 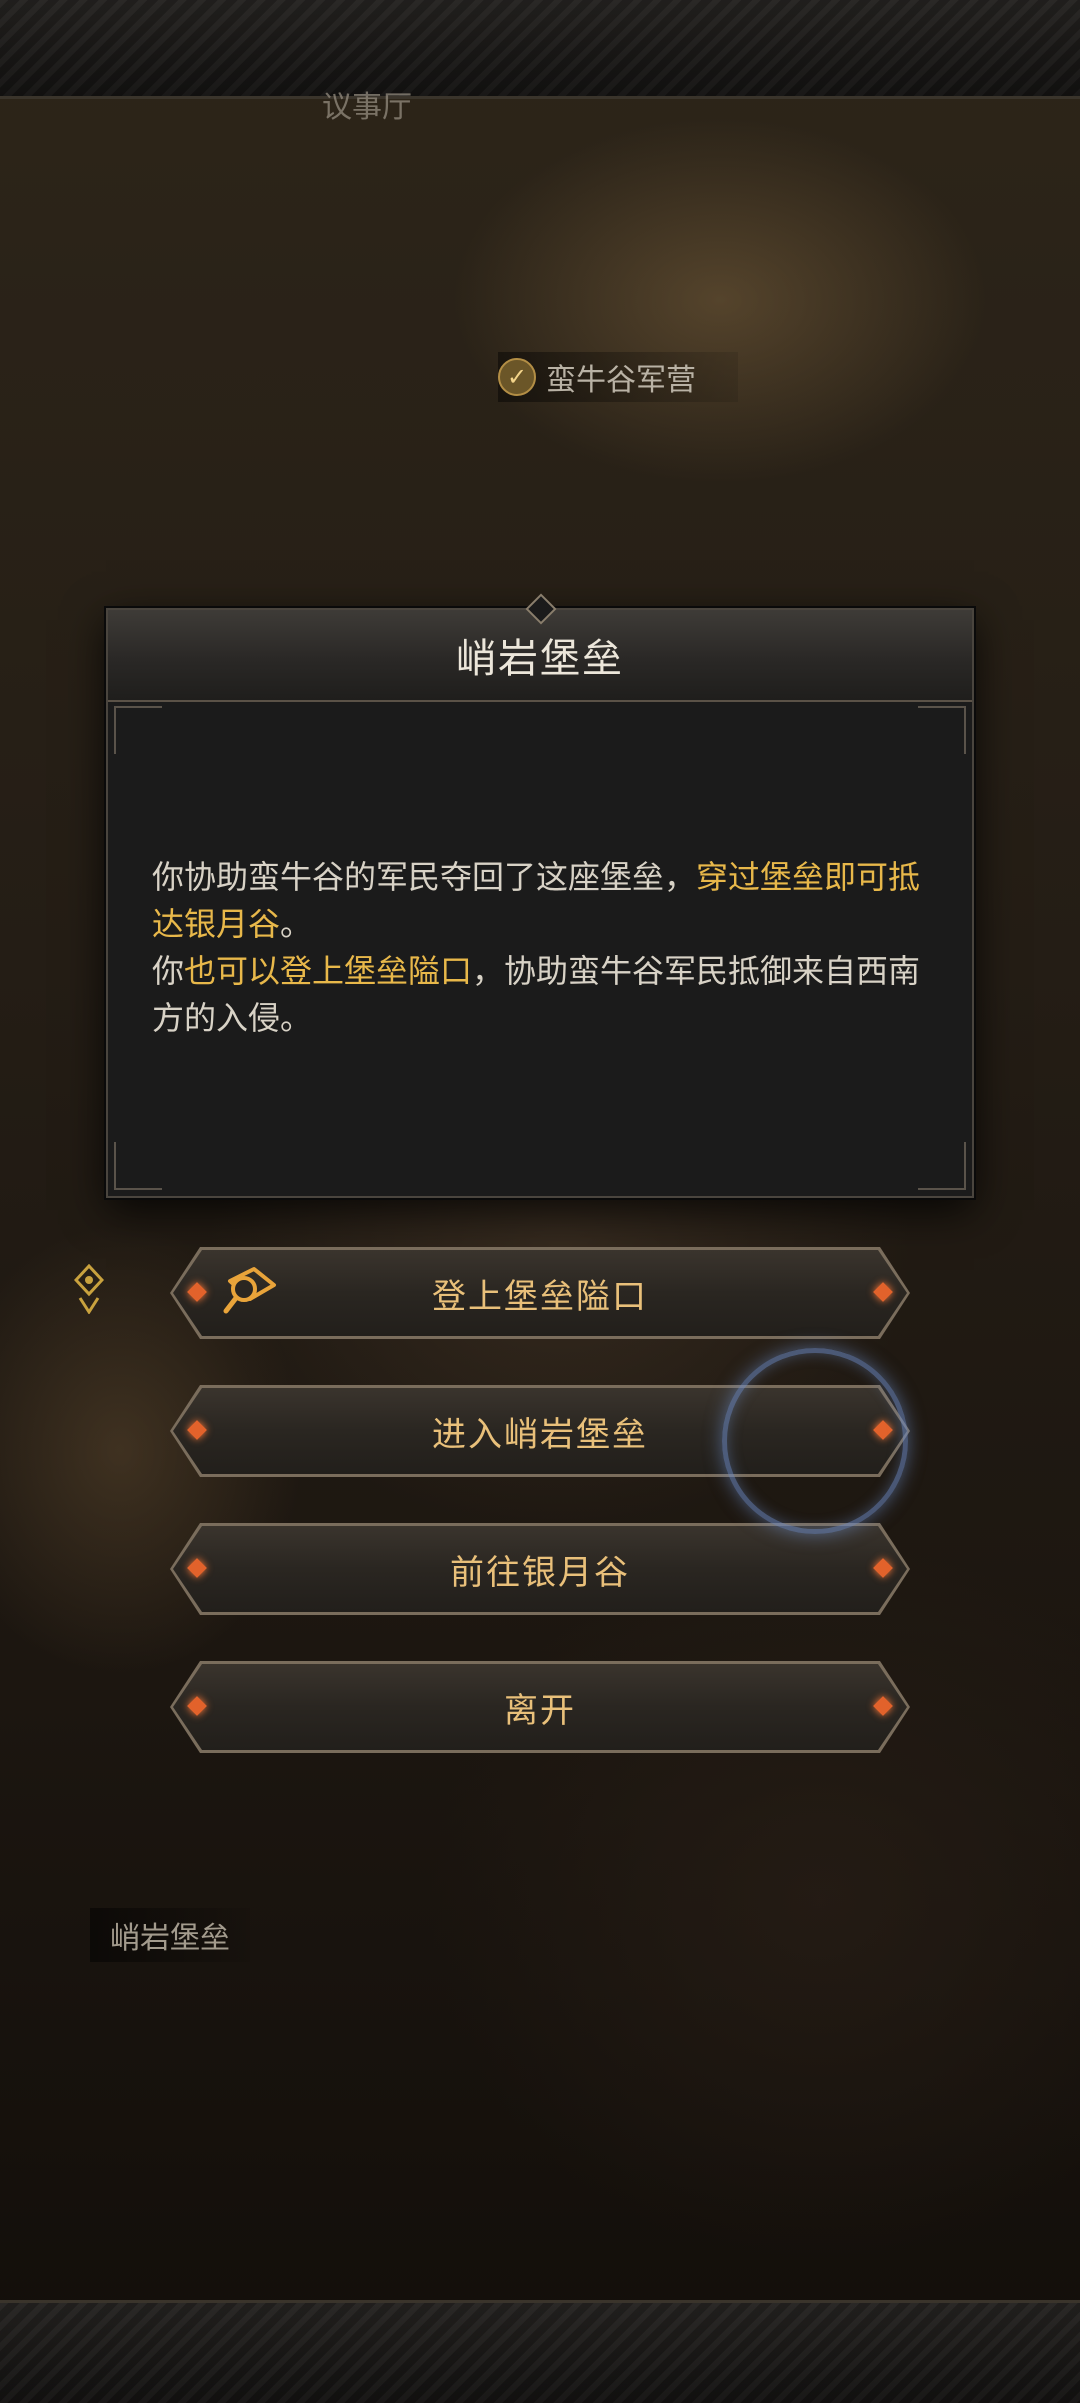 What do you see at coordinates (424, 877) in the screenshot?
I see `body-text: 你协助蛮牛谷的军民夺回了这座堡垒，` at bounding box center [424, 877].